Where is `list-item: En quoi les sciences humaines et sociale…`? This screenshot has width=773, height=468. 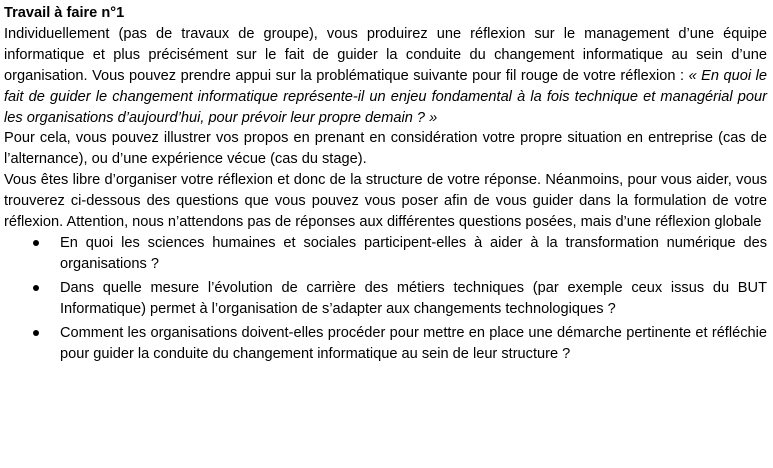
list-item: En quoi les sciences humaines et sociale… is located at coordinates (400, 254).